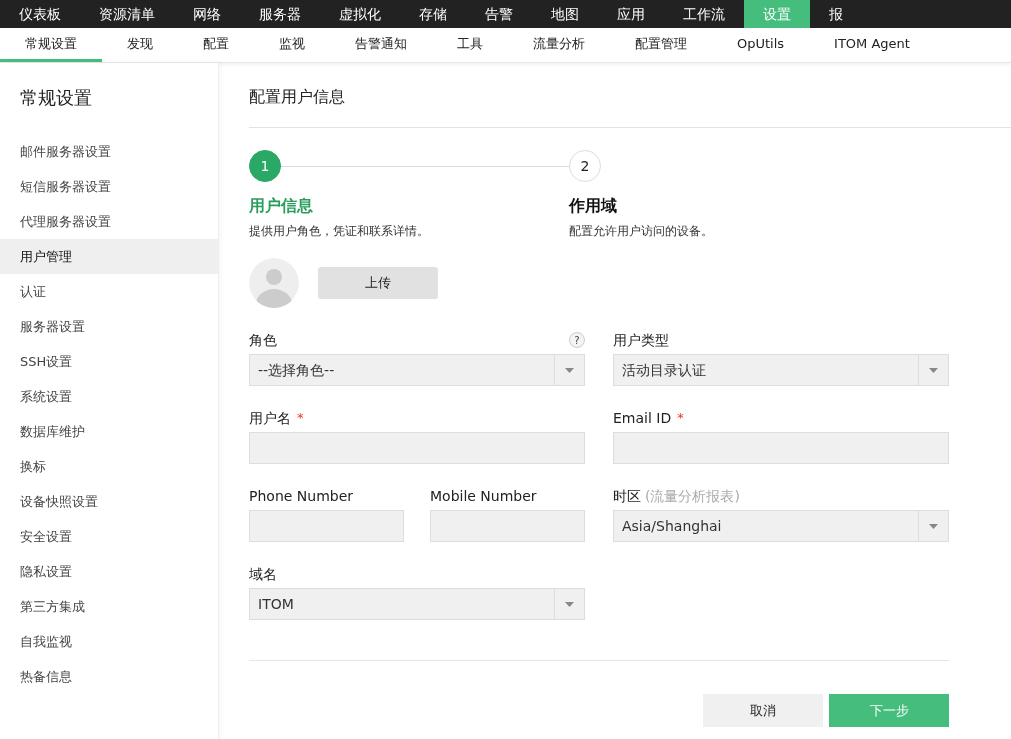 The width and height of the screenshot is (1011, 739). I want to click on cancel-button: 取消, so click(763, 710).